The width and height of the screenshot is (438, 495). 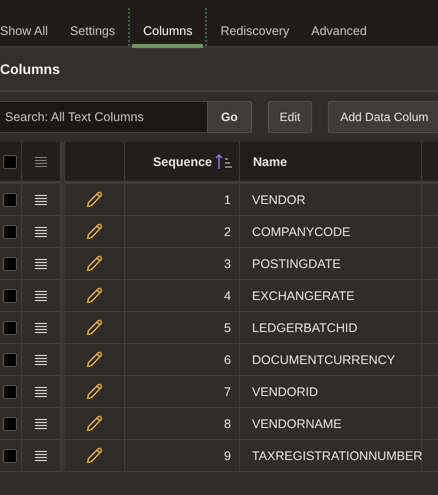 What do you see at coordinates (303, 295) in the screenshot?
I see `table-cell: EXCHANGERATE` at bounding box center [303, 295].